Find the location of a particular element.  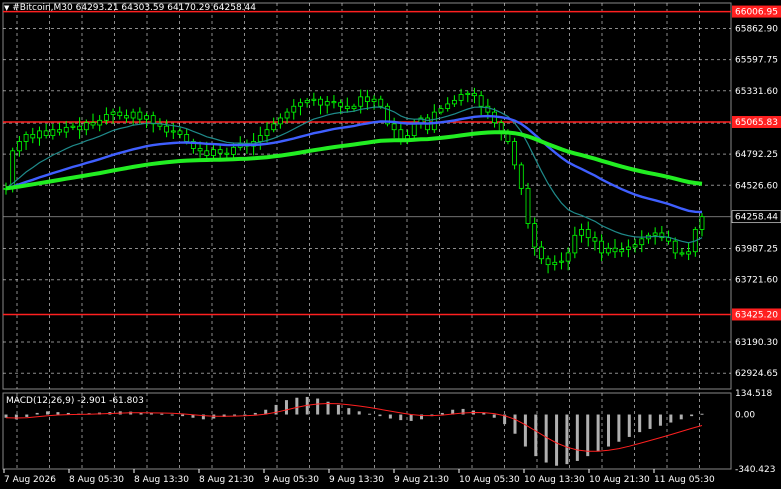

dropdown-triangle-icon: ▼ is located at coordinates (6, 8).